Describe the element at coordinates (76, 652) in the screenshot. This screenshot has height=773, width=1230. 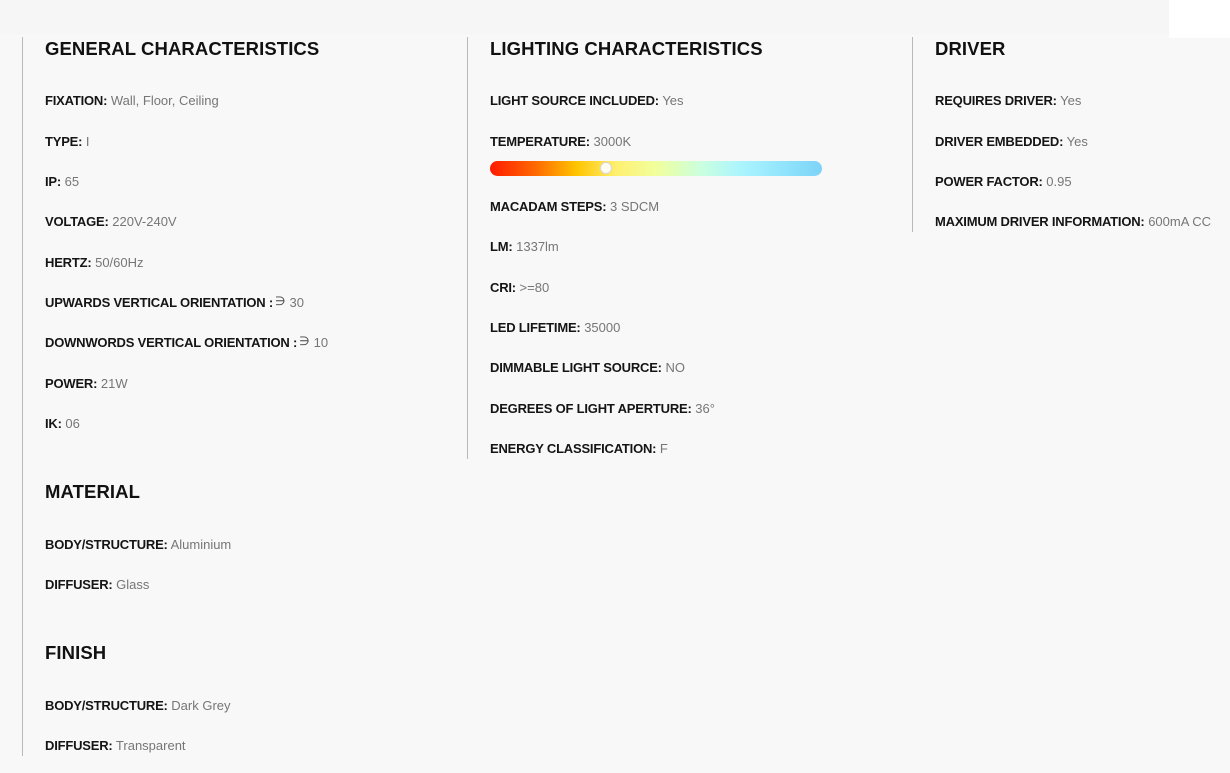
I see `section-title-finish: FINISH` at that location.